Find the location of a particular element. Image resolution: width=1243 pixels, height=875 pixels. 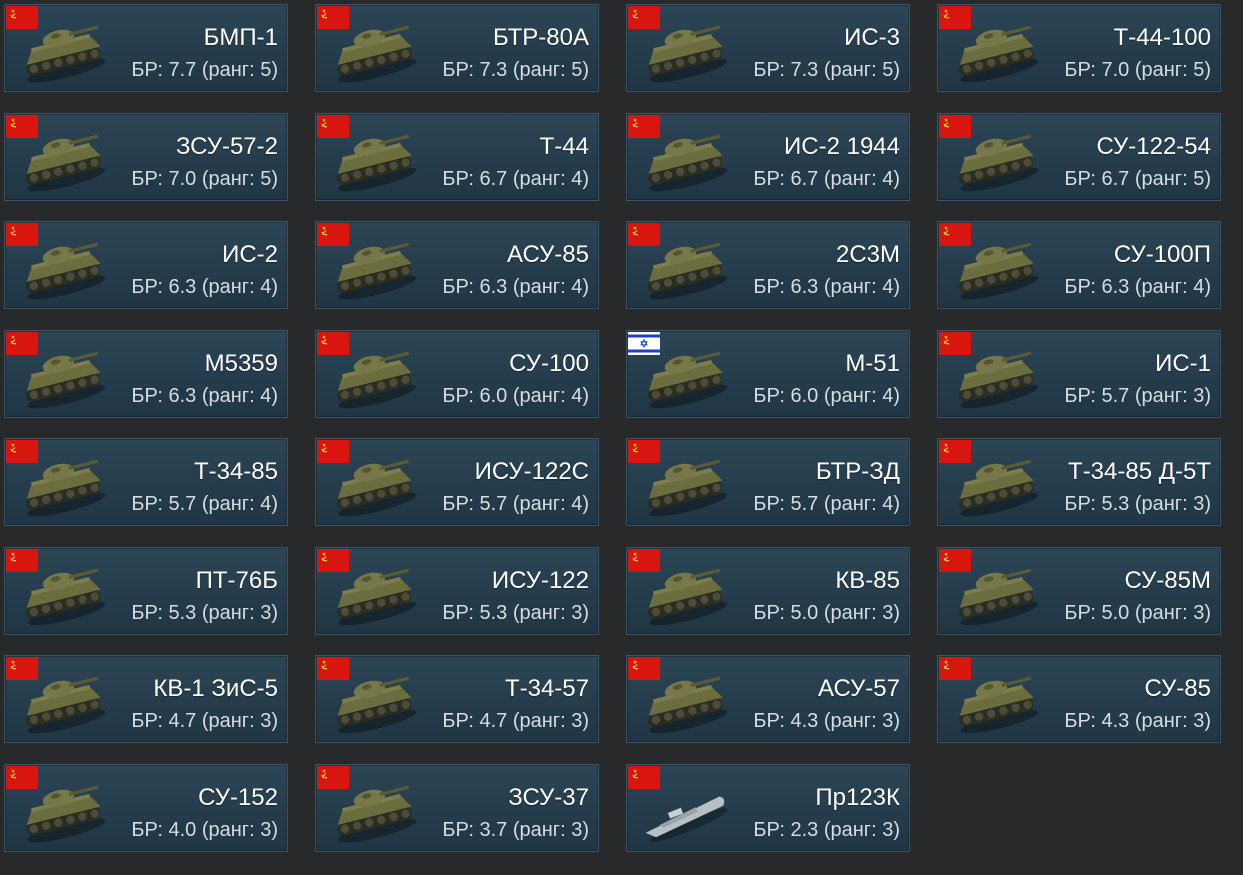

battle-rating: БР: 7.0 (ранг: 5) is located at coordinates (1137, 70).